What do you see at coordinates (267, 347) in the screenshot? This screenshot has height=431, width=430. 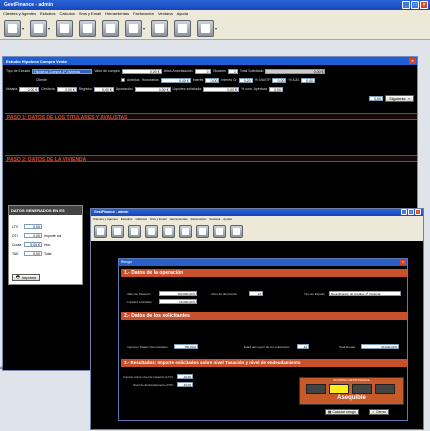 I see `edad-label: Edad del mayor de los solicitantes` at bounding box center [267, 347].